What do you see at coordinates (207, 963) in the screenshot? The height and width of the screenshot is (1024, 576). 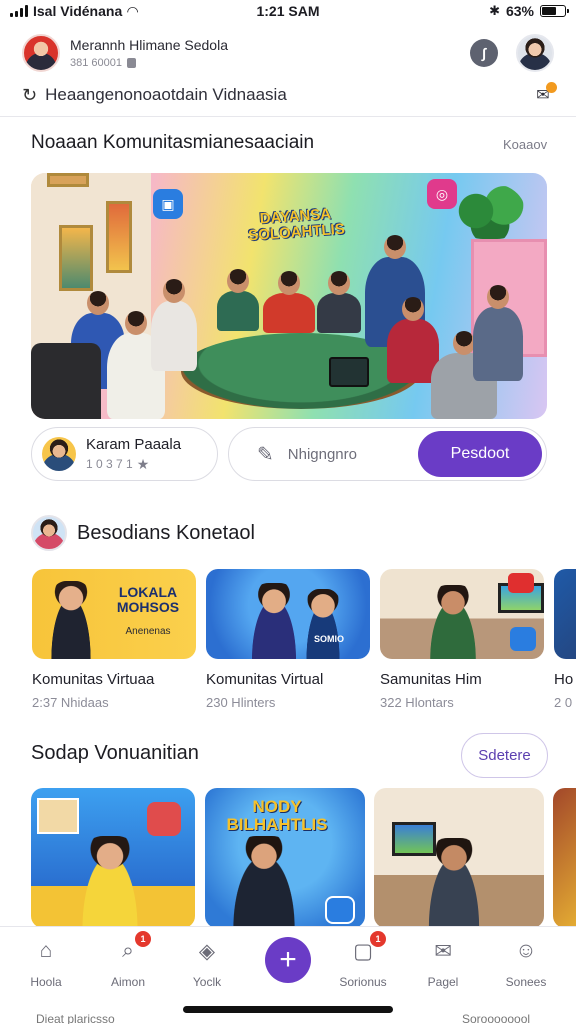 I see `nav-item-groups: ◈ Yoclk` at bounding box center [207, 963].